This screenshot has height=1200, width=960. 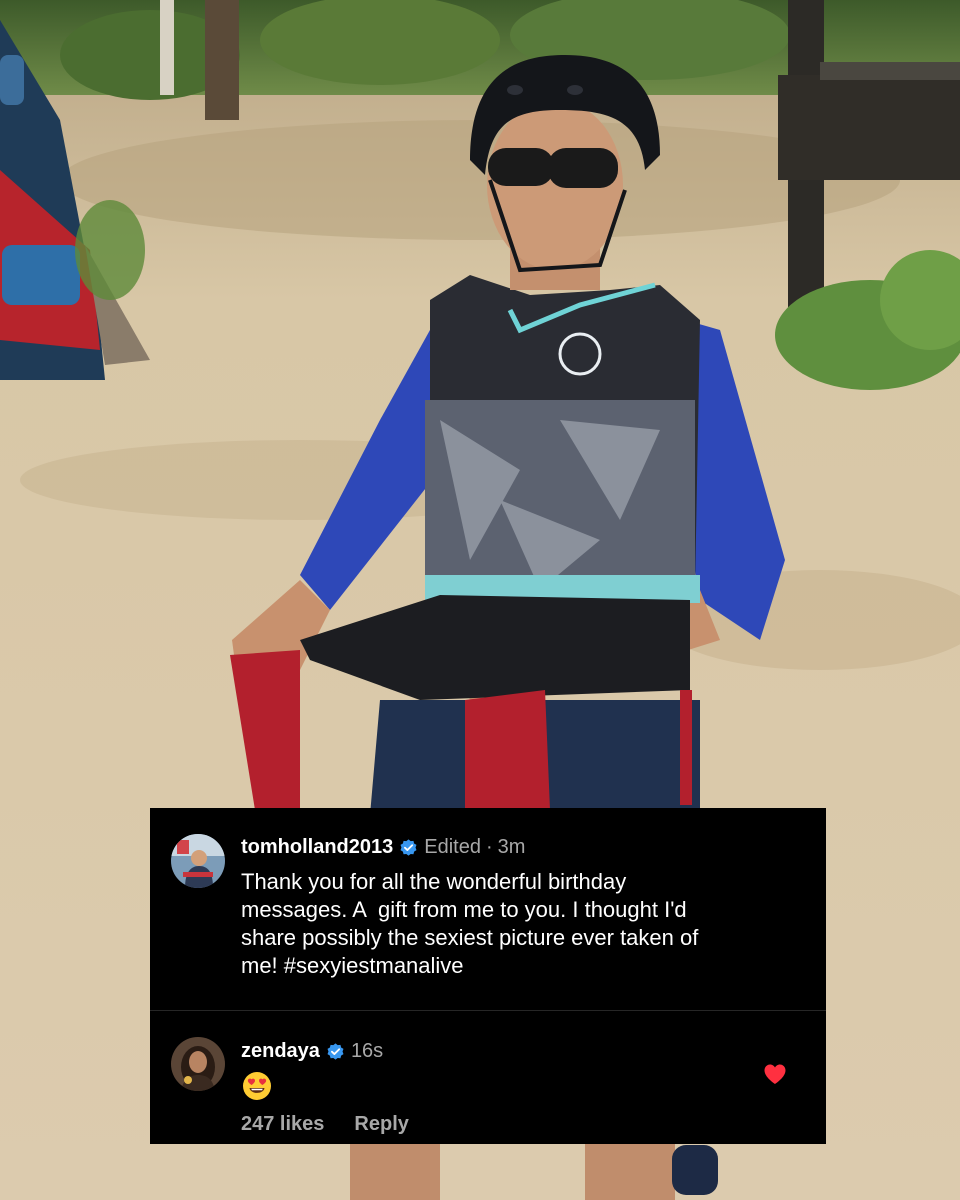 I want to click on avatar-zendaya, so click(x=198, y=1064).